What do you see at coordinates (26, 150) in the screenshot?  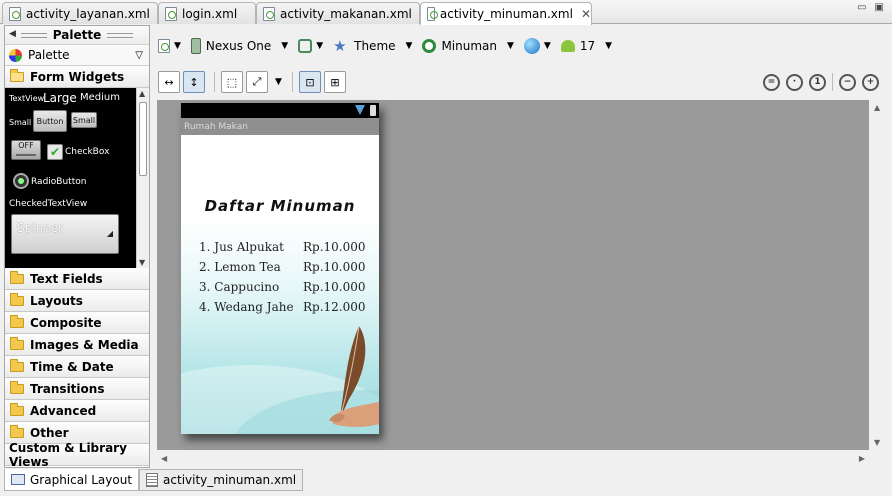 I see `widget-toggle-button: OFF` at bounding box center [26, 150].